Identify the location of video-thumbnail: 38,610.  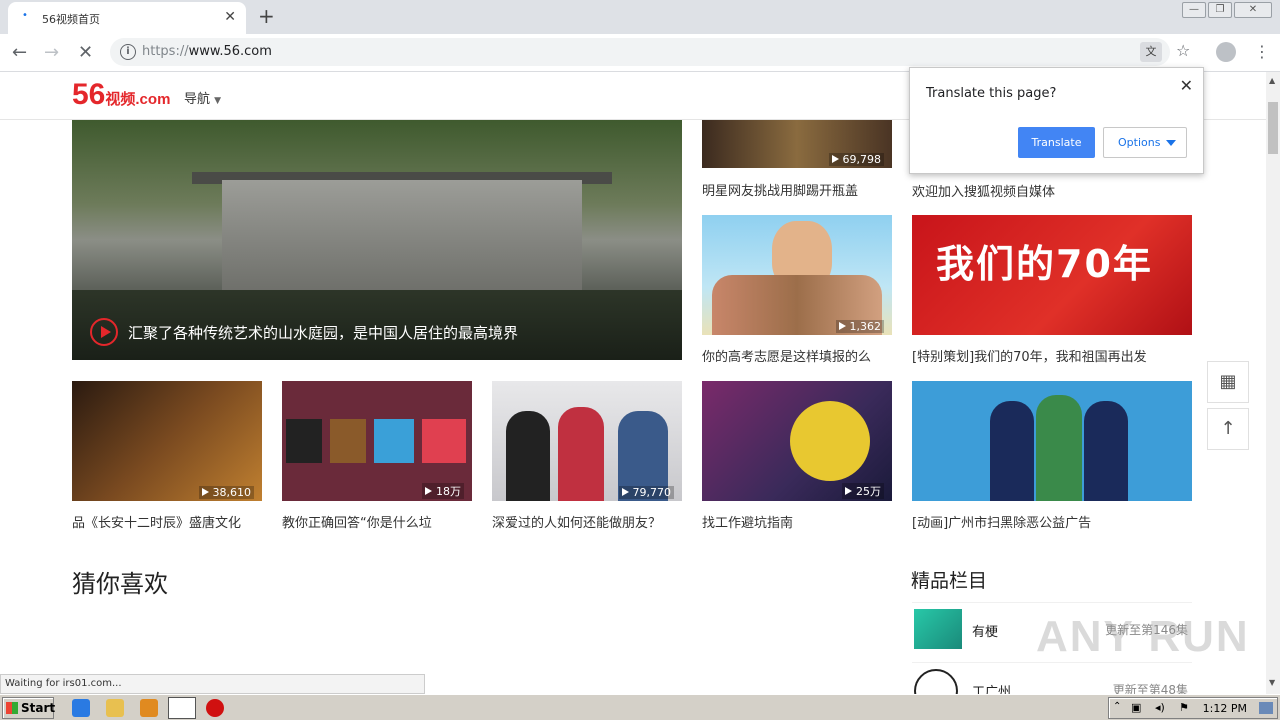
(167, 441).